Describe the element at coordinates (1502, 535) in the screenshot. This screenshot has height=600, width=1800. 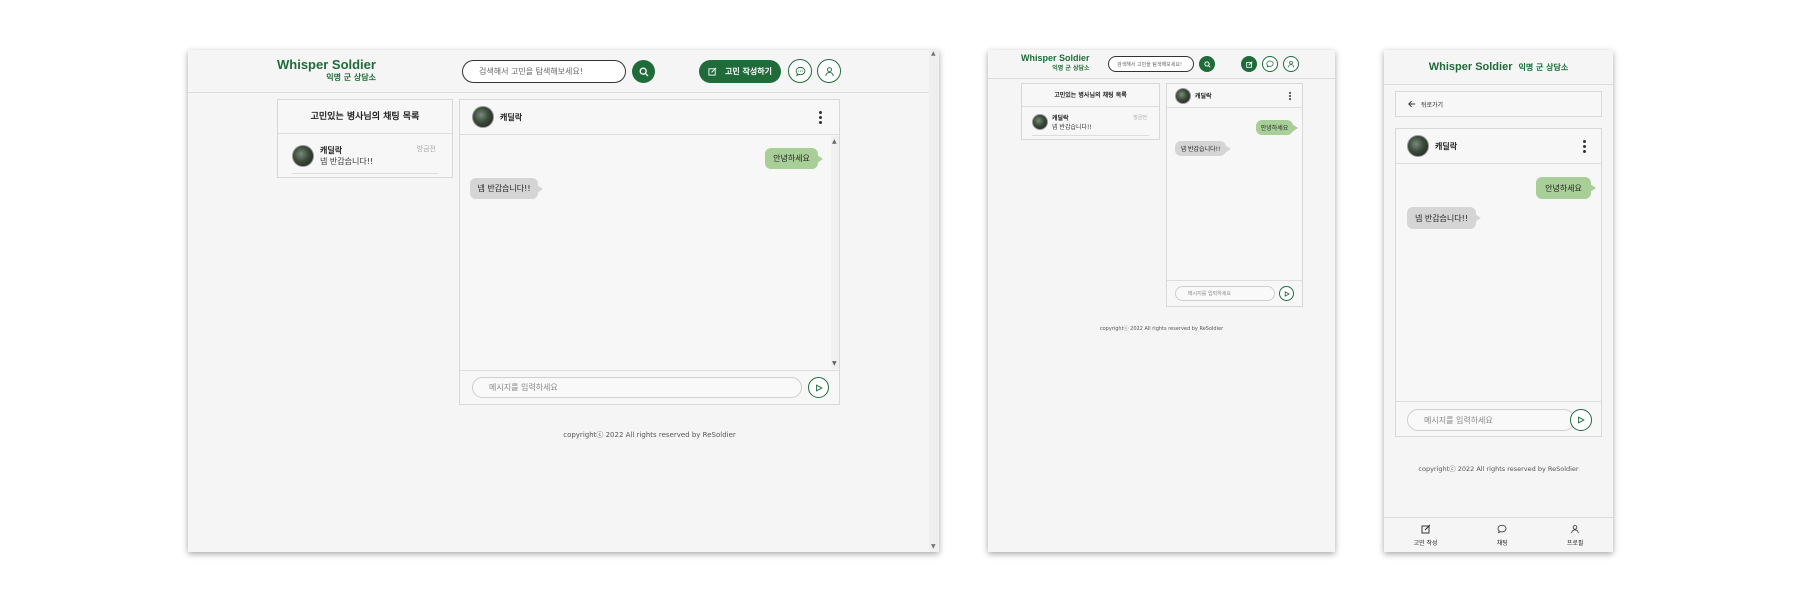
I see `nav-item-chat: 채팅` at that location.